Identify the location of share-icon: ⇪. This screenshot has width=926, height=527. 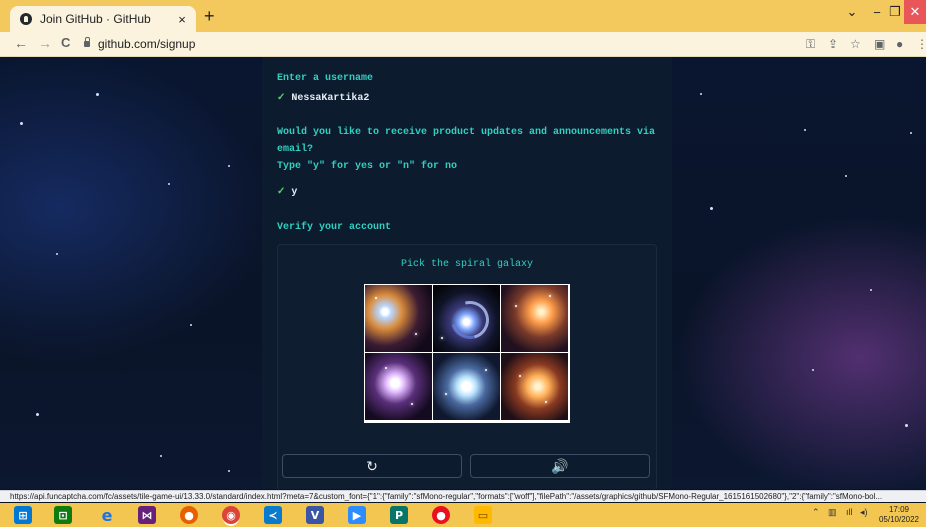
(833, 44).